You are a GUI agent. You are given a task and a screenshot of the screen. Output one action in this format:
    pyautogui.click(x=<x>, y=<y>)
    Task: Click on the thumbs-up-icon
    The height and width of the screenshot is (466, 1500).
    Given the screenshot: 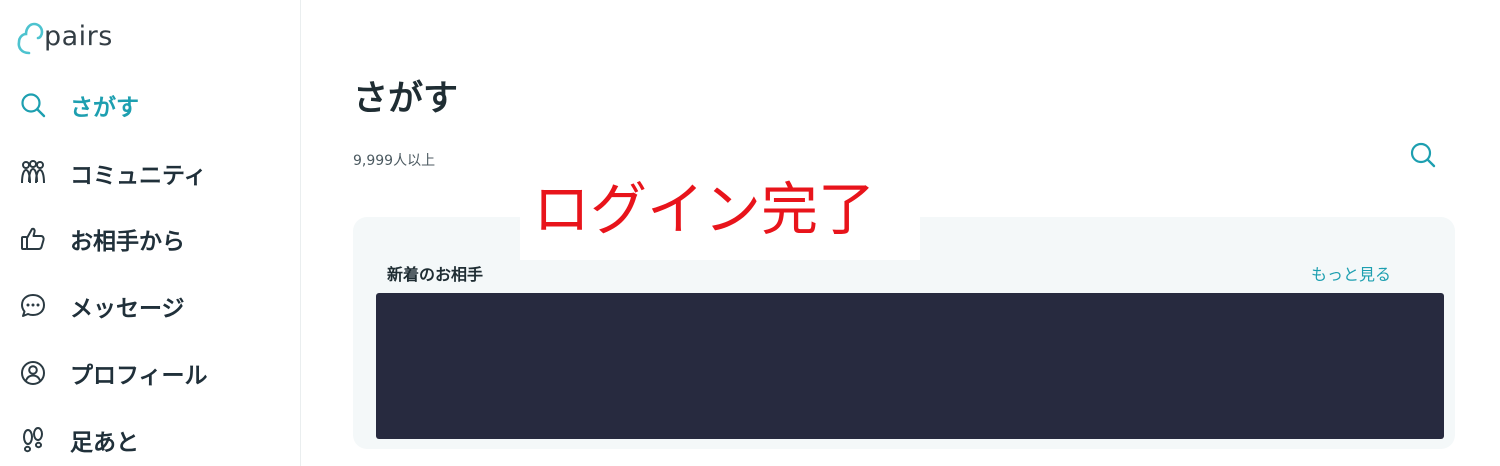 What is the action you would take?
    pyautogui.click(x=33, y=239)
    